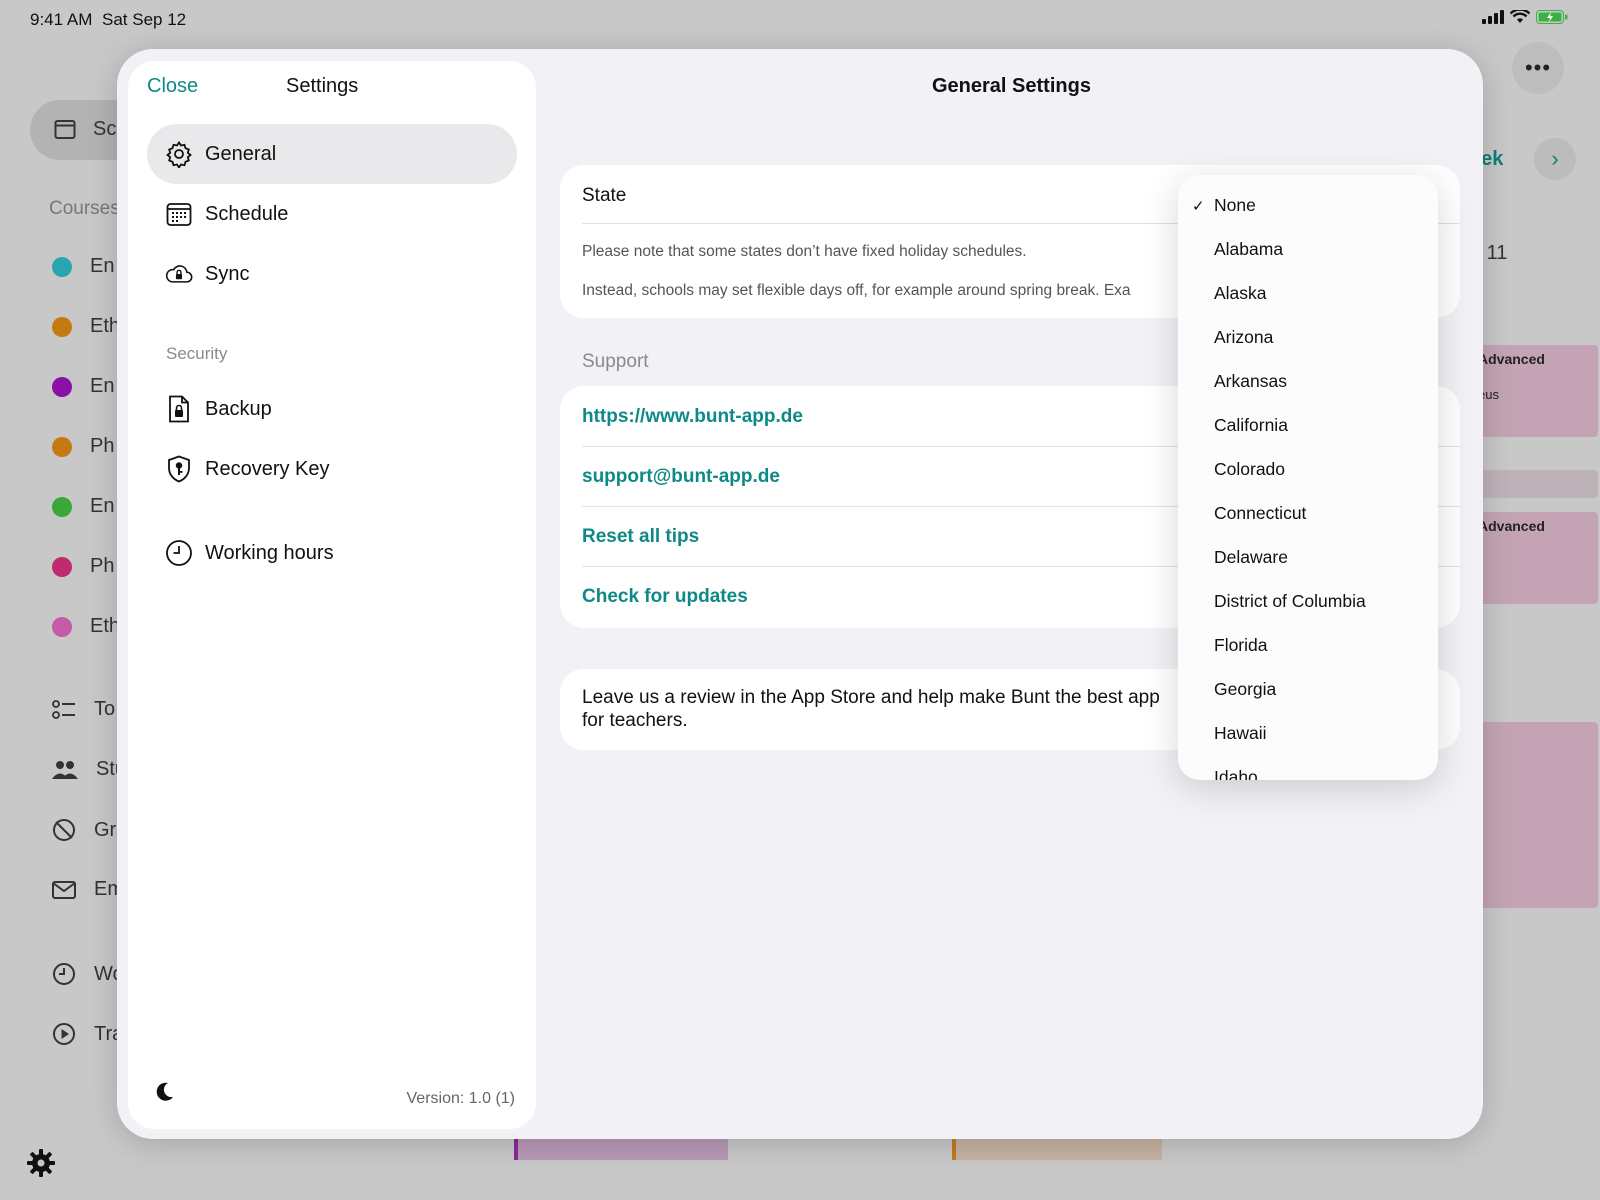 This screenshot has width=1600, height=1200. What do you see at coordinates (164, 1092) in the screenshot?
I see `dark-mode-moon-icon` at bounding box center [164, 1092].